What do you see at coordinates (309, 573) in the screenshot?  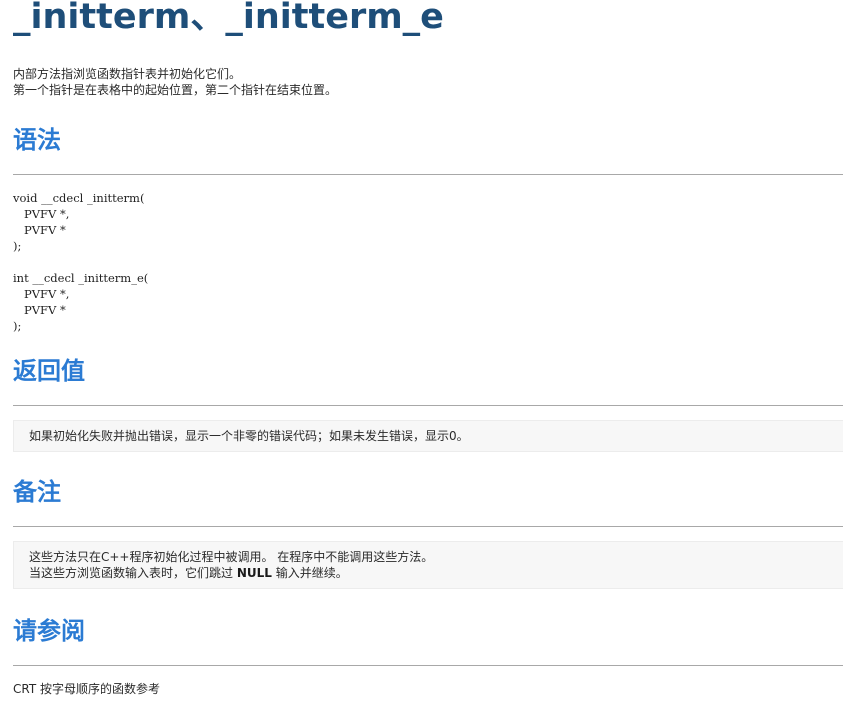 I see `remarks-text: 输入并继续。` at bounding box center [309, 573].